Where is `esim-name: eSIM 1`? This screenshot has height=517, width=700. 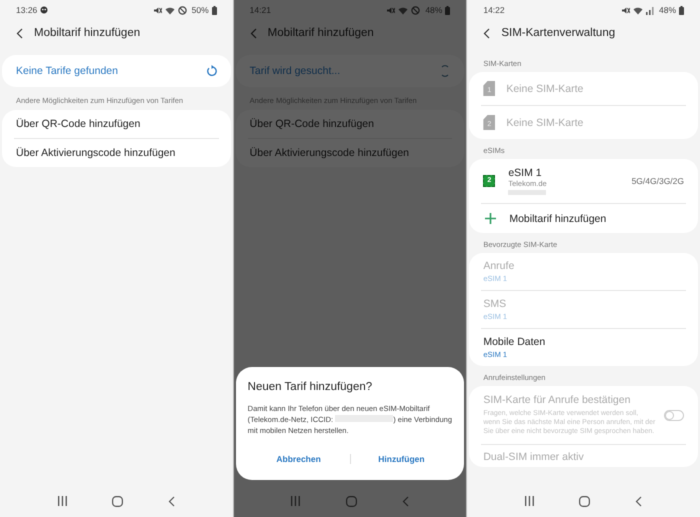 esim-name: eSIM 1 is located at coordinates (527, 173).